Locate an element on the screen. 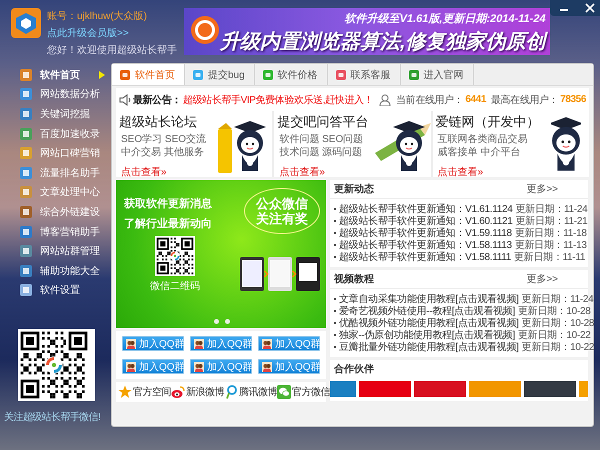  promo-text: 了解行业最新动向 is located at coordinates (168, 223).